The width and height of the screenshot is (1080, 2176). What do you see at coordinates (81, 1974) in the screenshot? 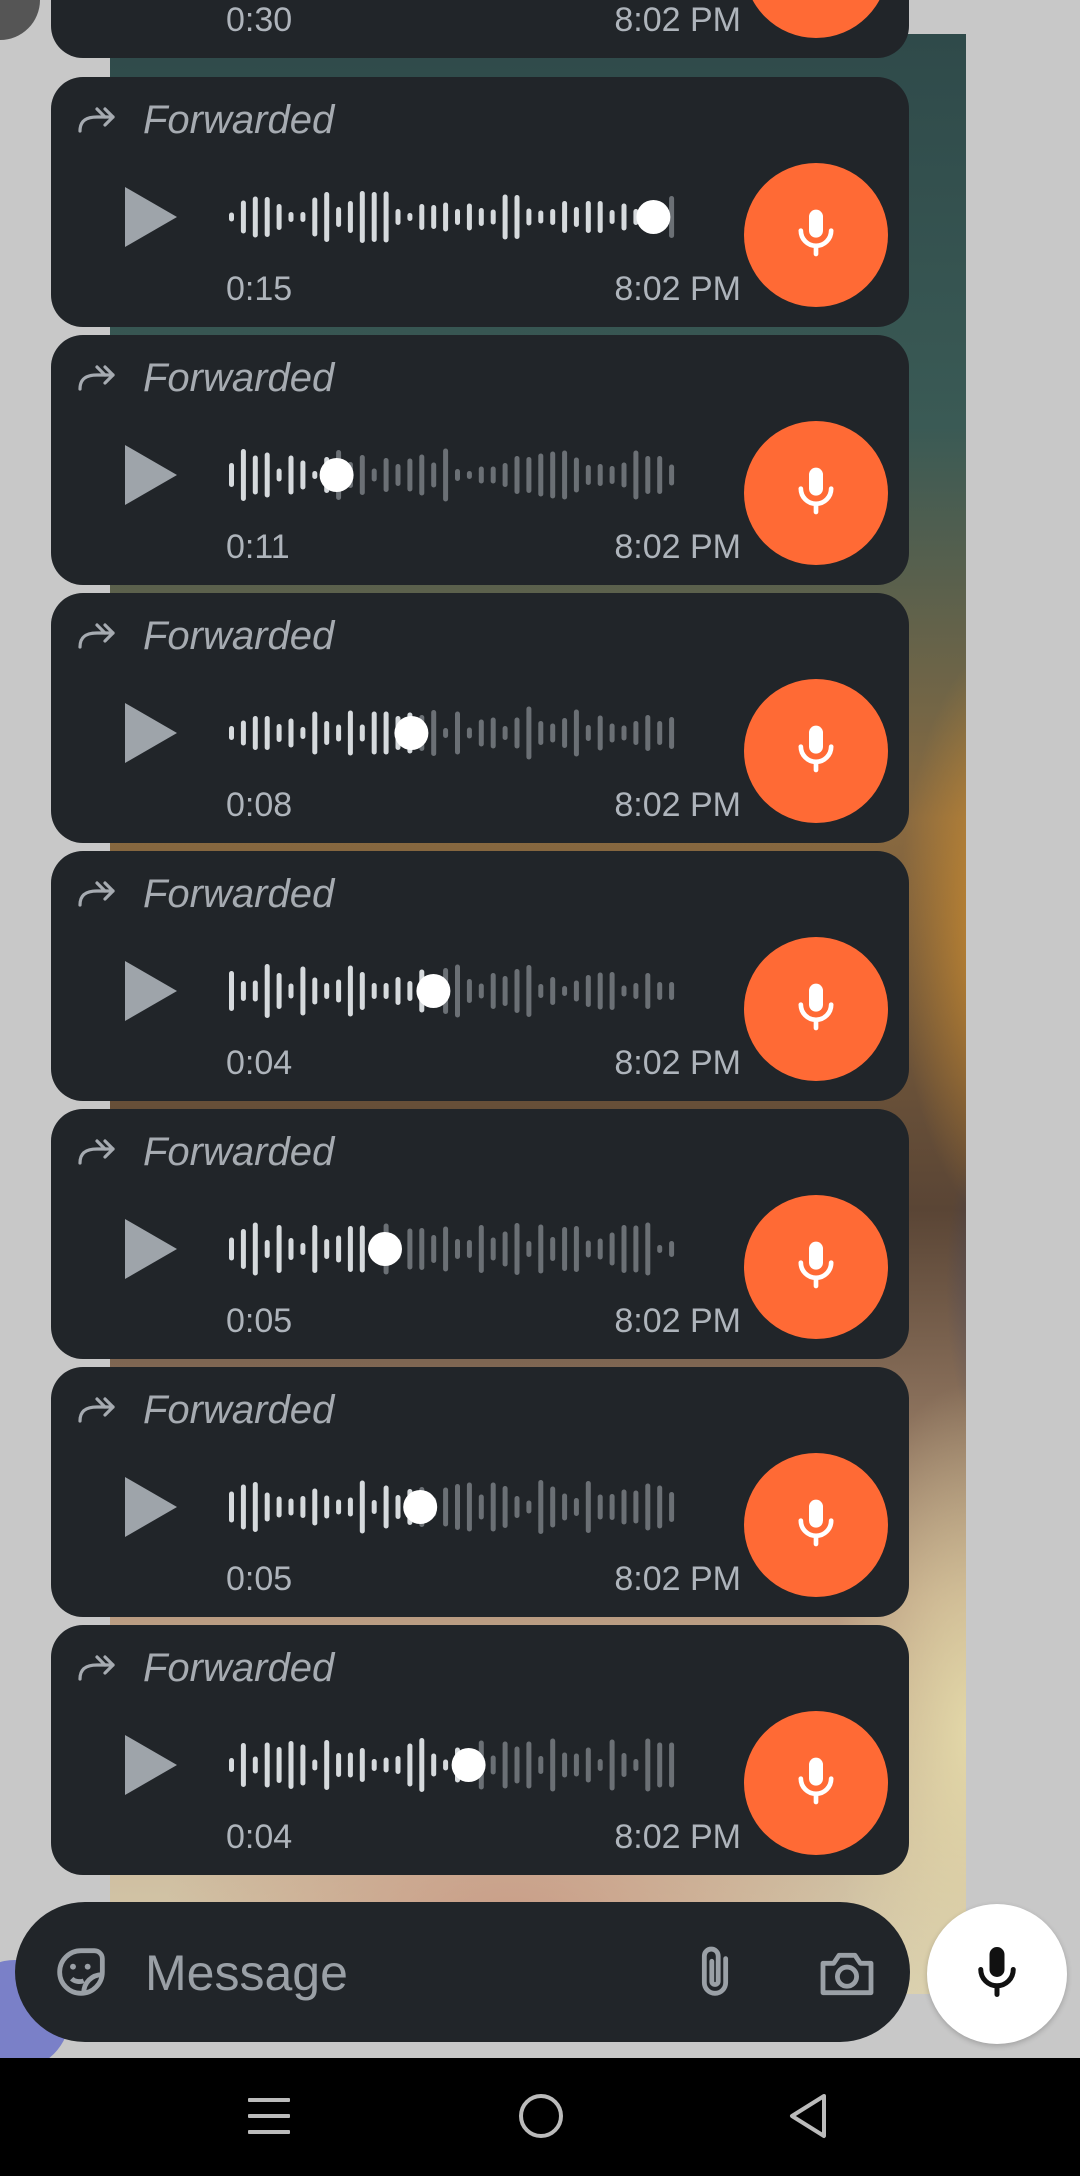
I see `sticker-icon` at bounding box center [81, 1974].